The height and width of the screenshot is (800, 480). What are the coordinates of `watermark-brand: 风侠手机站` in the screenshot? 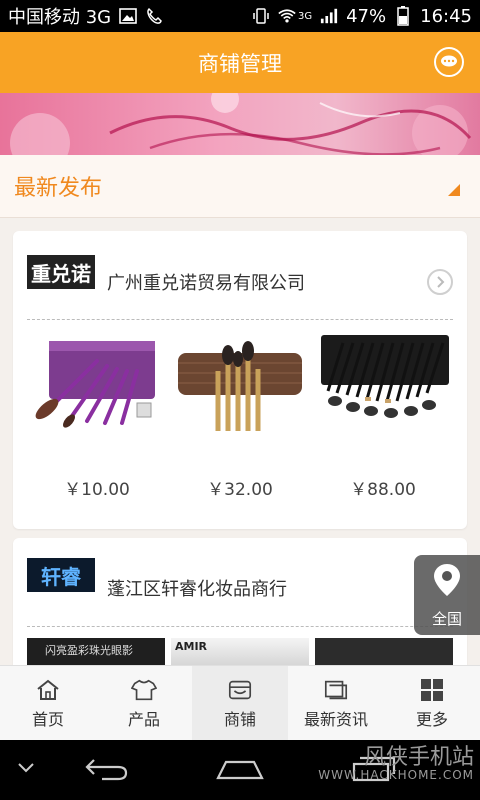 It's located at (418, 757).